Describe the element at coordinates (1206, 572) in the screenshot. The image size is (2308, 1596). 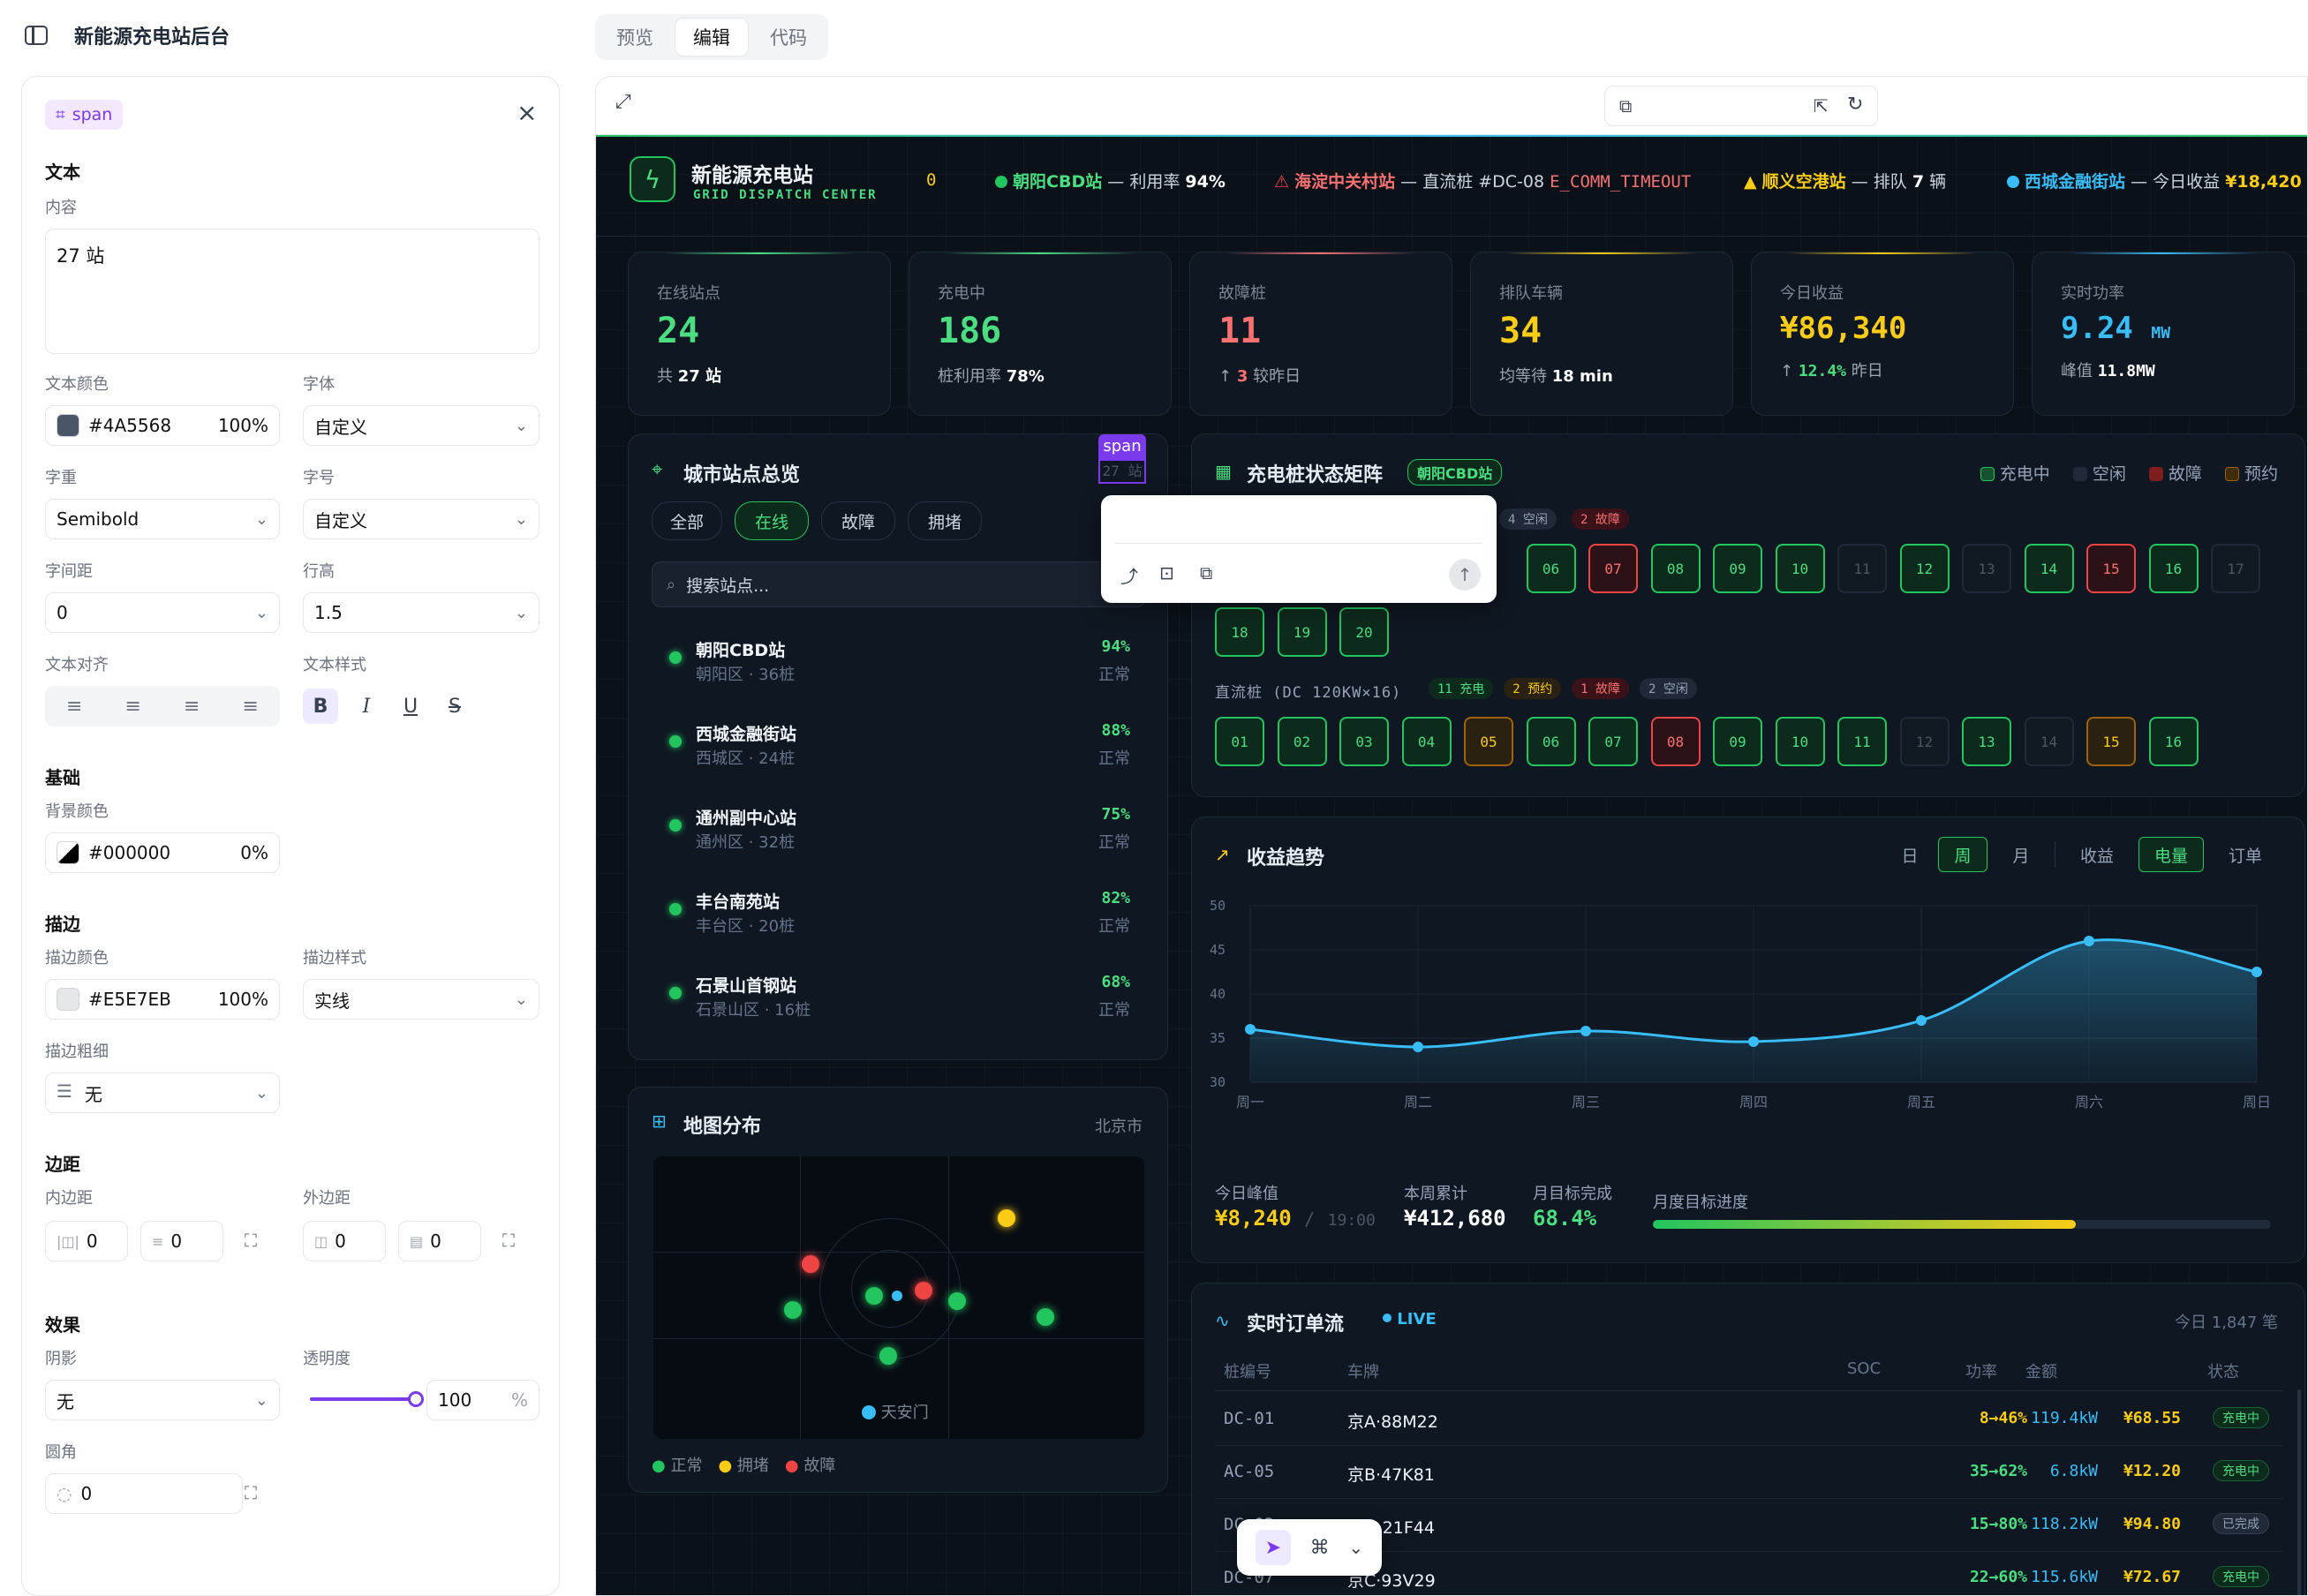
I see `copy-icon: ⧉` at that location.